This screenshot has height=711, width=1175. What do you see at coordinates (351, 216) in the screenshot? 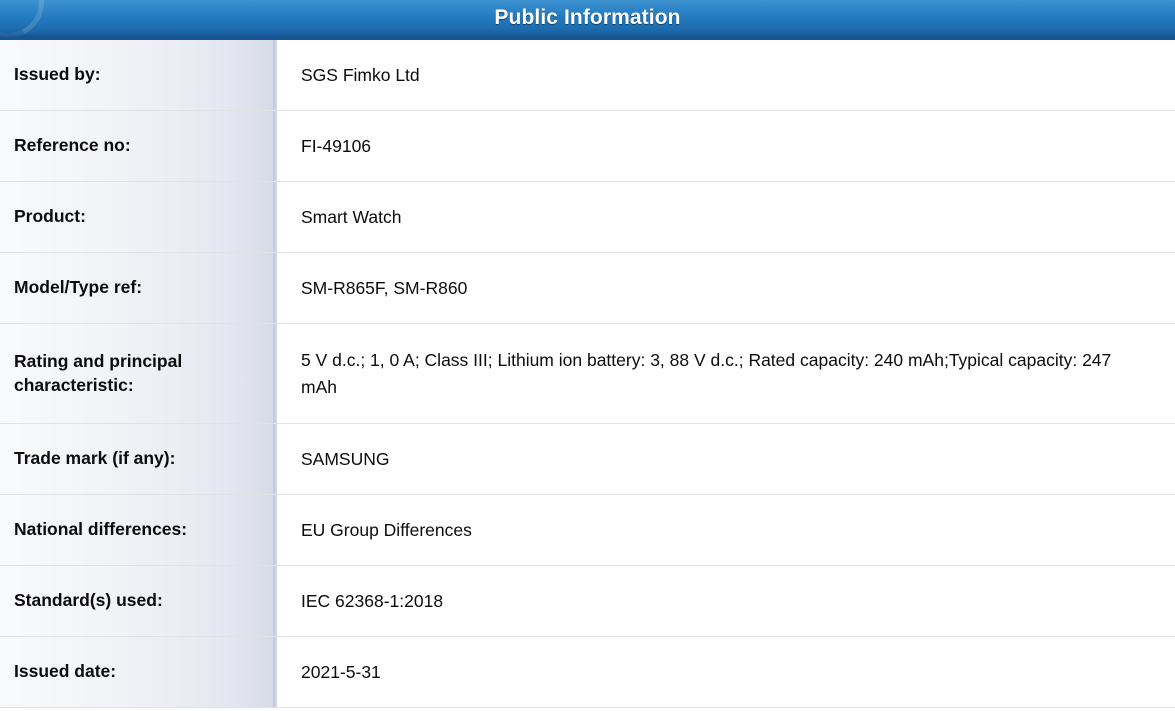
I see `row-value-text: Smart Watch` at bounding box center [351, 216].